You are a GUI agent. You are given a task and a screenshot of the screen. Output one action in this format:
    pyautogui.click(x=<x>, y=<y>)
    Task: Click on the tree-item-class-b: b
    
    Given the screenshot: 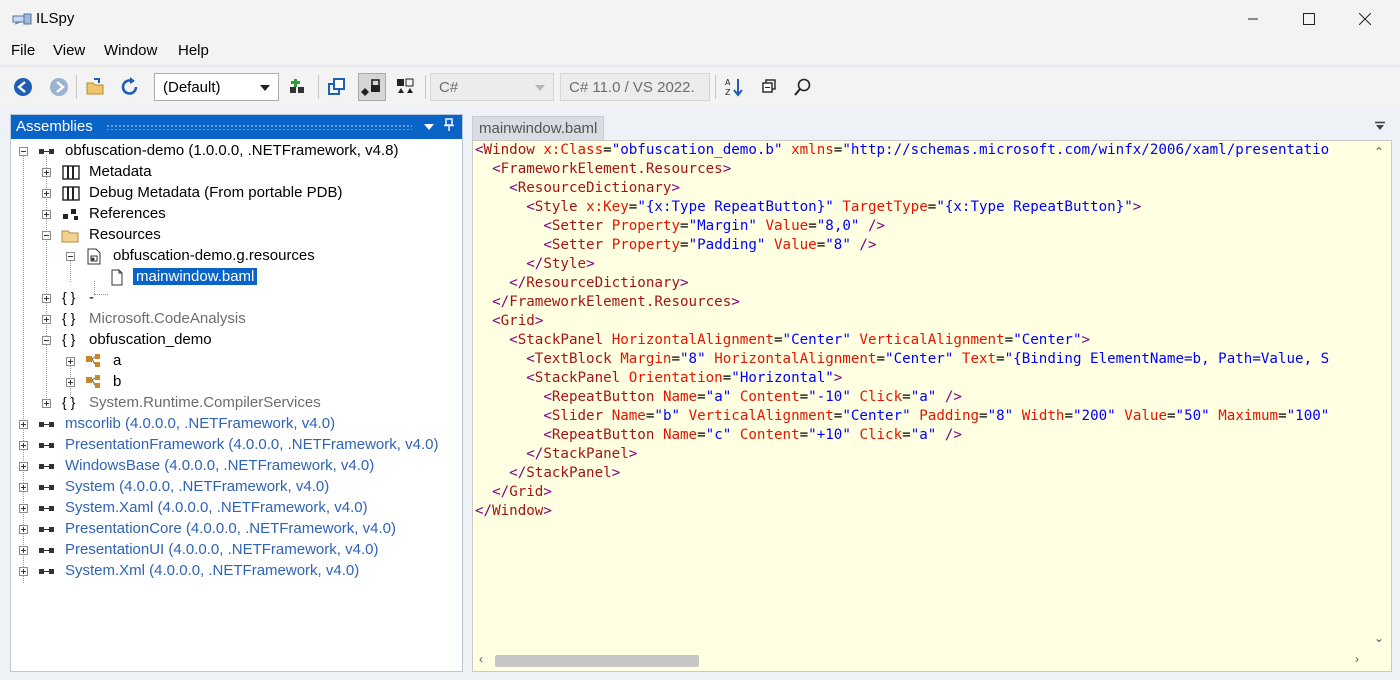 What is the action you would take?
    pyautogui.click(x=231, y=382)
    